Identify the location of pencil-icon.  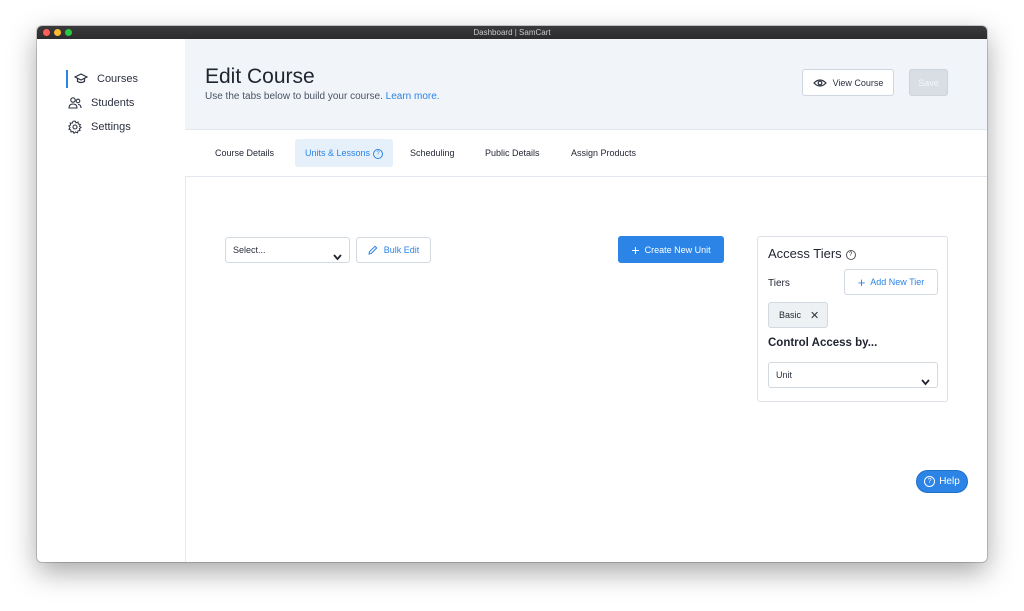
(373, 250).